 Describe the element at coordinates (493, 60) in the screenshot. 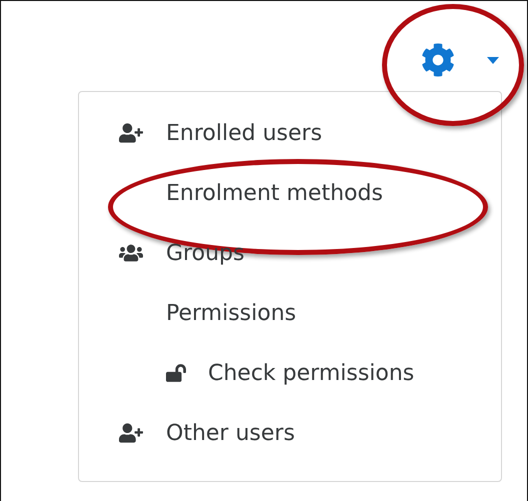

I see `caret-icon` at that location.